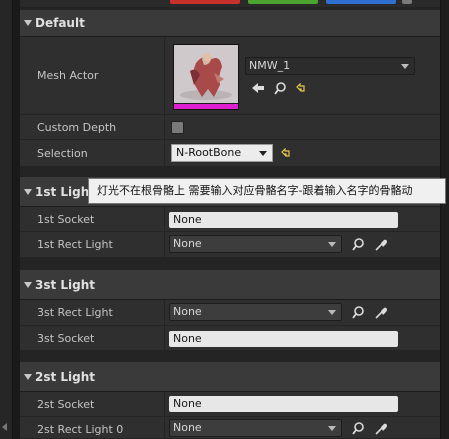 The image size is (449, 439). What do you see at coordinates (255, 312) in the screenshot?
I see `3st-rect-light-combo: None` at bounding box center [255, 312].